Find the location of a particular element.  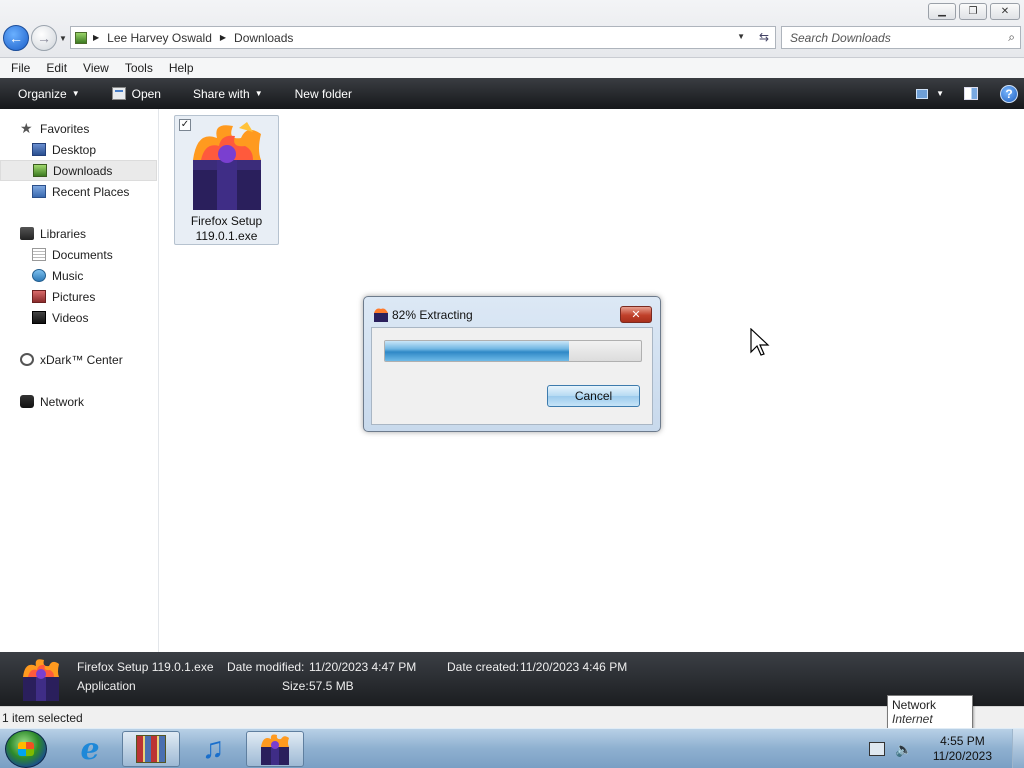

downloads-icon is located at coordinates (40, 170).